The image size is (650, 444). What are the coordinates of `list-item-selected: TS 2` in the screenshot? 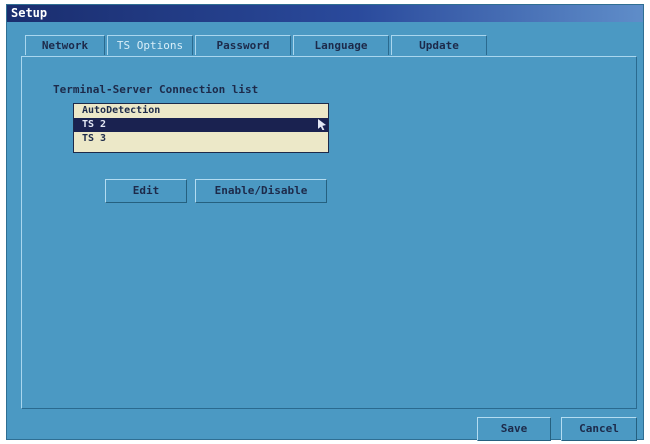 It's located at (201, 125).